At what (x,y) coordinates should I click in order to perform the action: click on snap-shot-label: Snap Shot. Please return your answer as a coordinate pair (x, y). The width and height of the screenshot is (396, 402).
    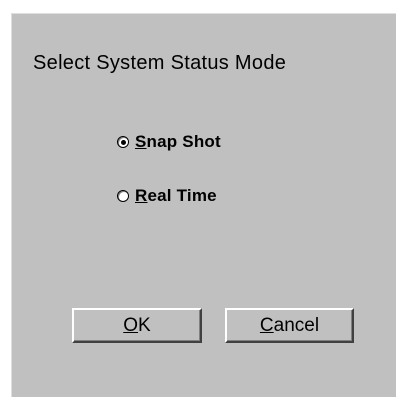
    Looking at the image, I should click on (178, 142).